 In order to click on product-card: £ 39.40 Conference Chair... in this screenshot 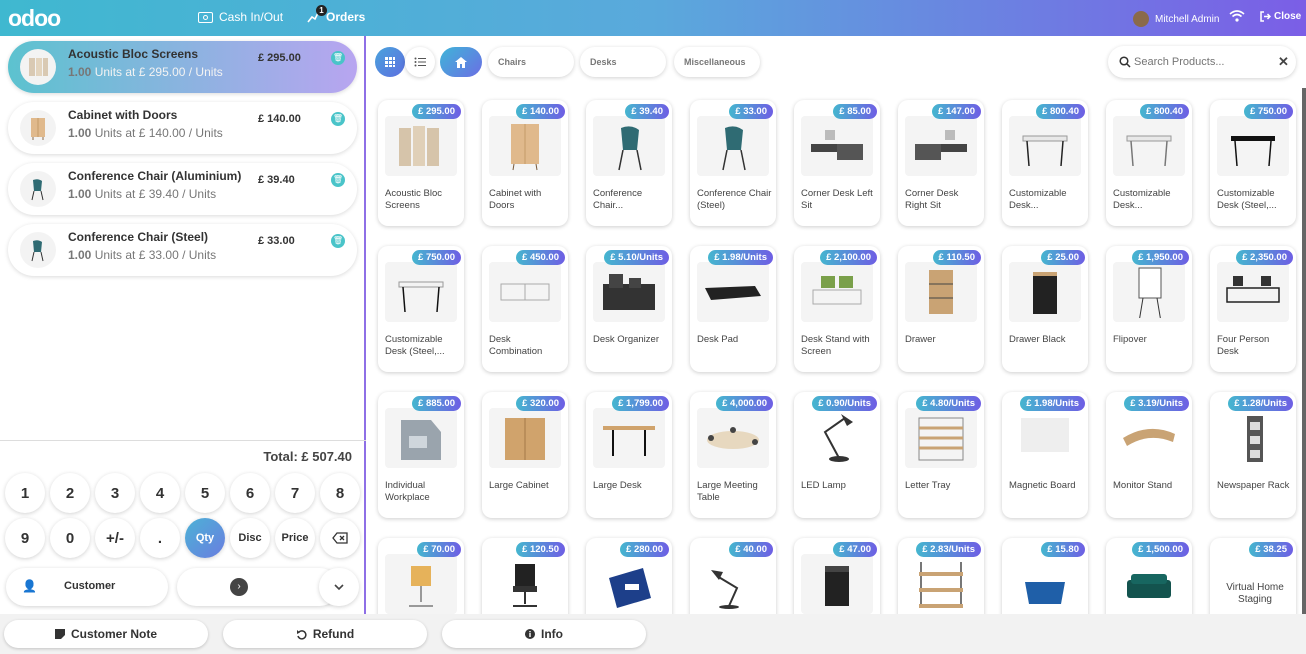, I will do `click(629, 163)`.